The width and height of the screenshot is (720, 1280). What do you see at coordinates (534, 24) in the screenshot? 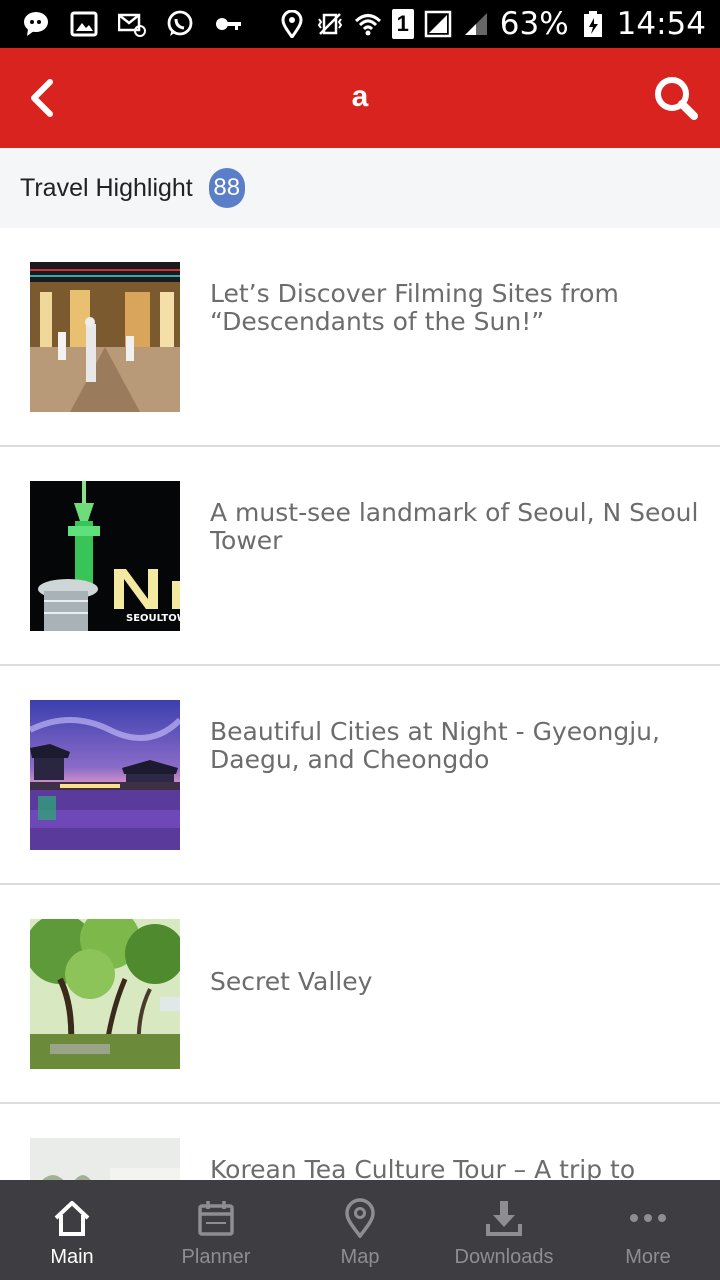
I see `battery-percent: 63%` at bounding box center [534, 24].